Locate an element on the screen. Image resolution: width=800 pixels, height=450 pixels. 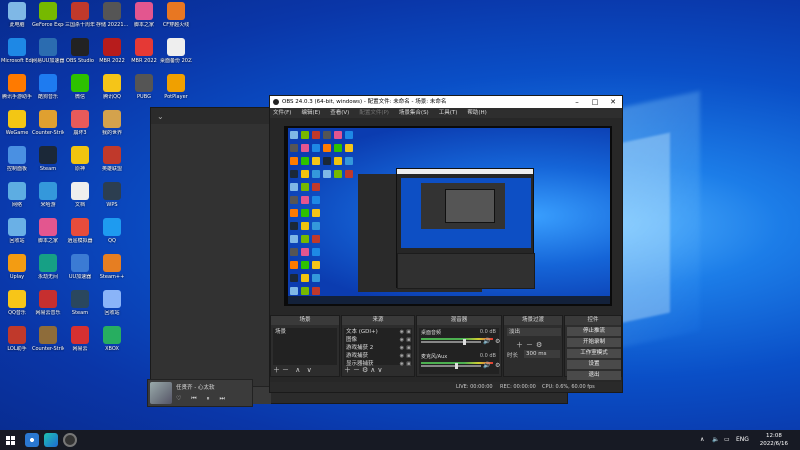
network-icon: ▭ is located at coordinates (727, 440).